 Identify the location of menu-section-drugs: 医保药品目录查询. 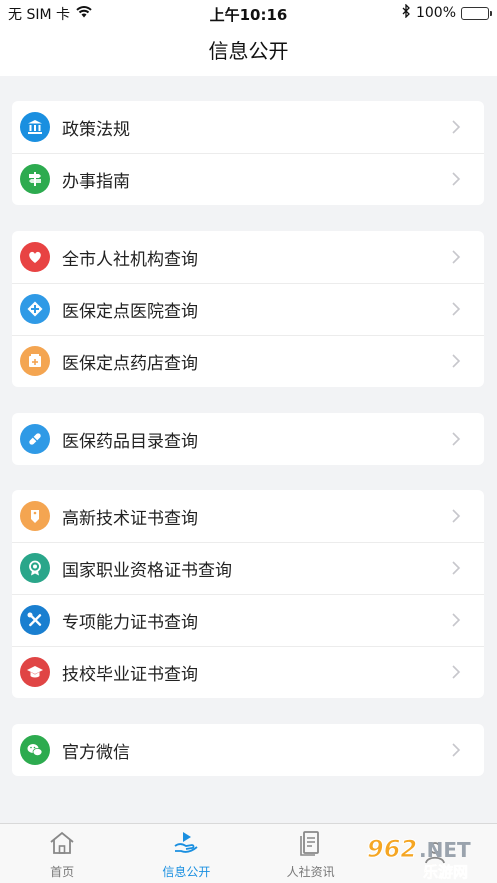
(248, 439).